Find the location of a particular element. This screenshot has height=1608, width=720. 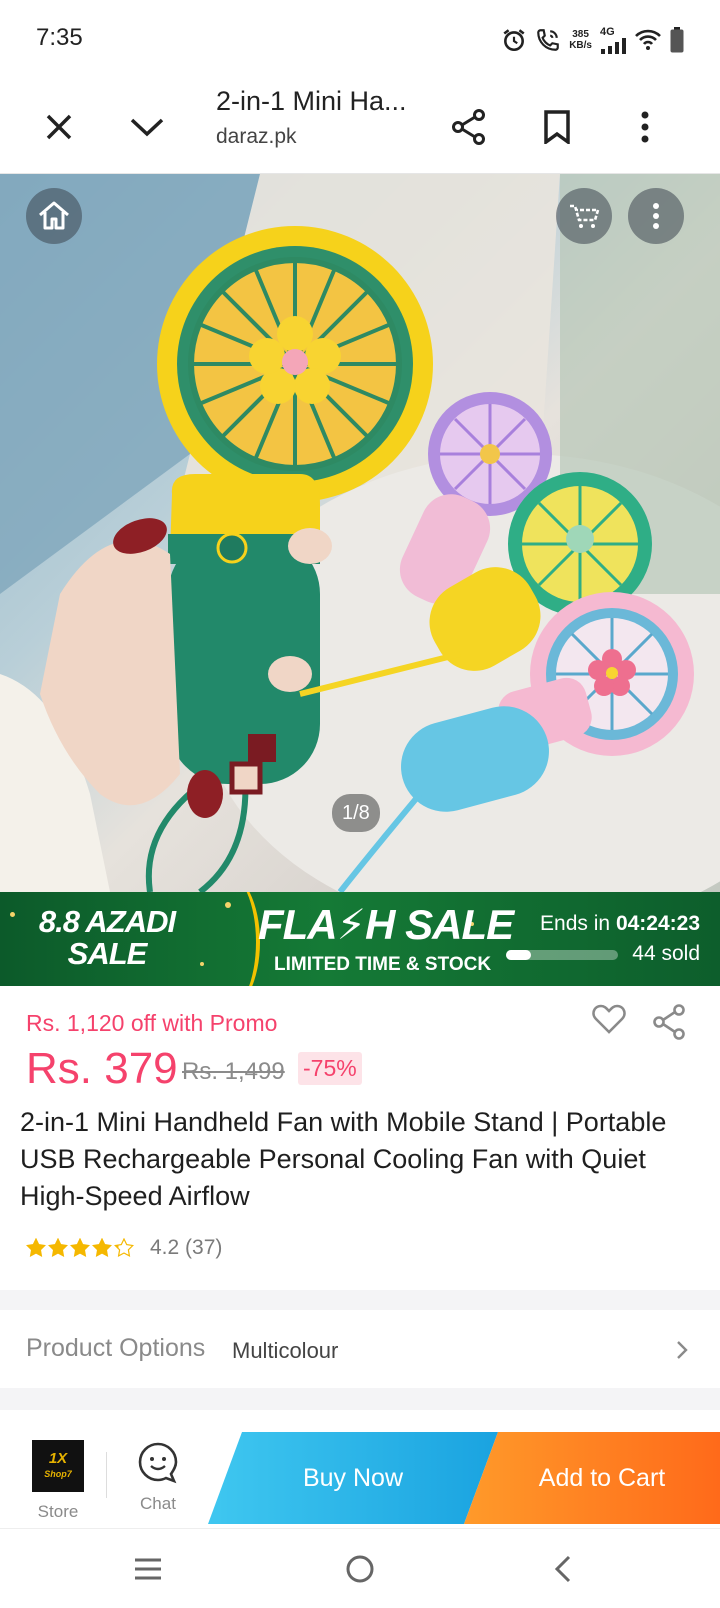

alarm-icon is located at coordinates (514, 40).